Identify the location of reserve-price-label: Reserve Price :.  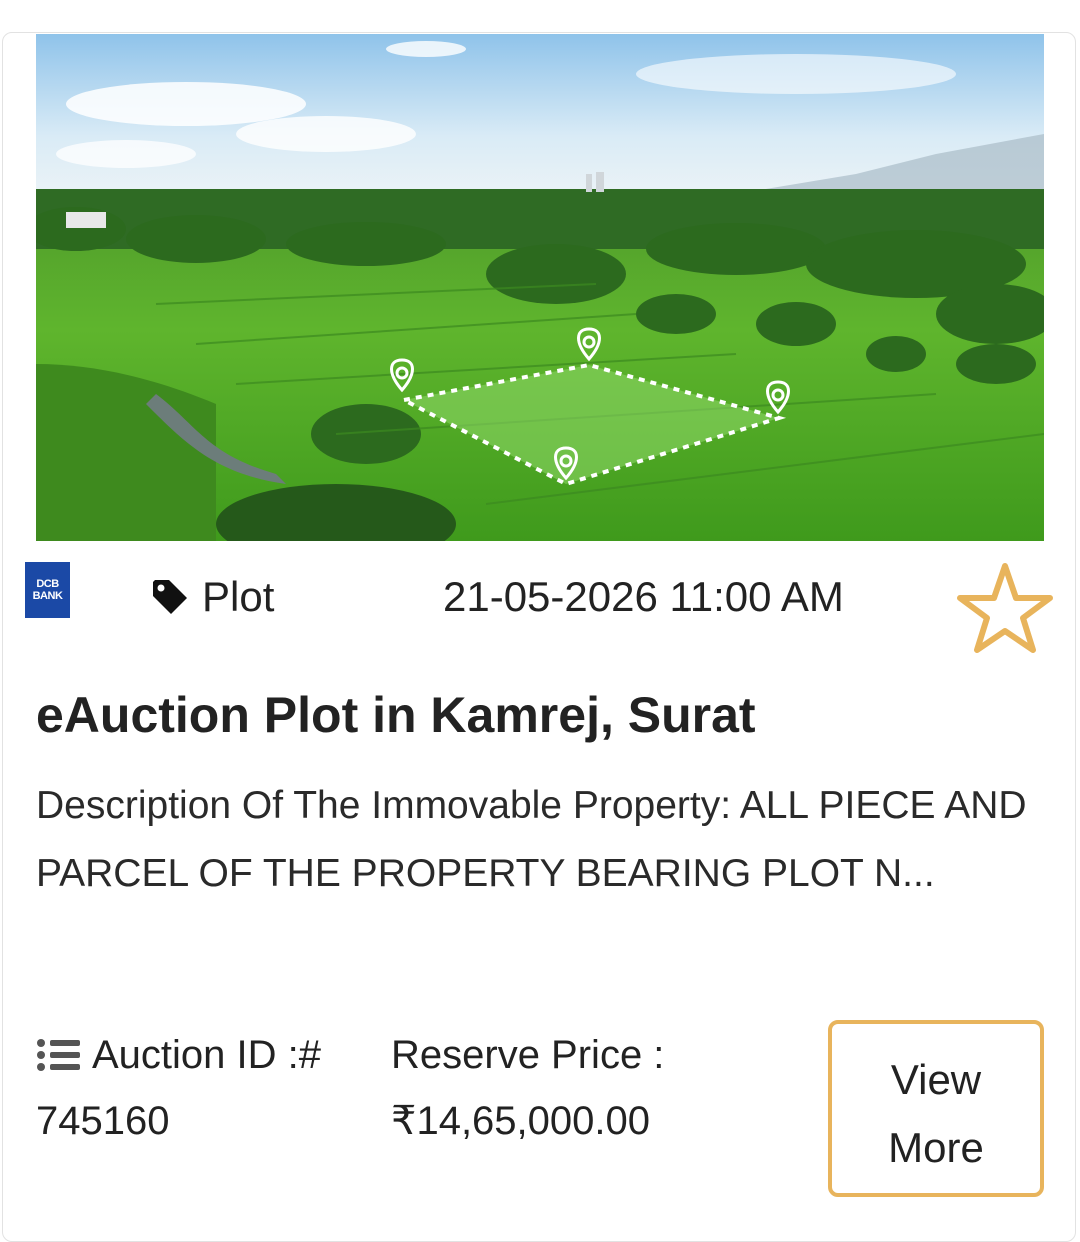
(528, 1055).